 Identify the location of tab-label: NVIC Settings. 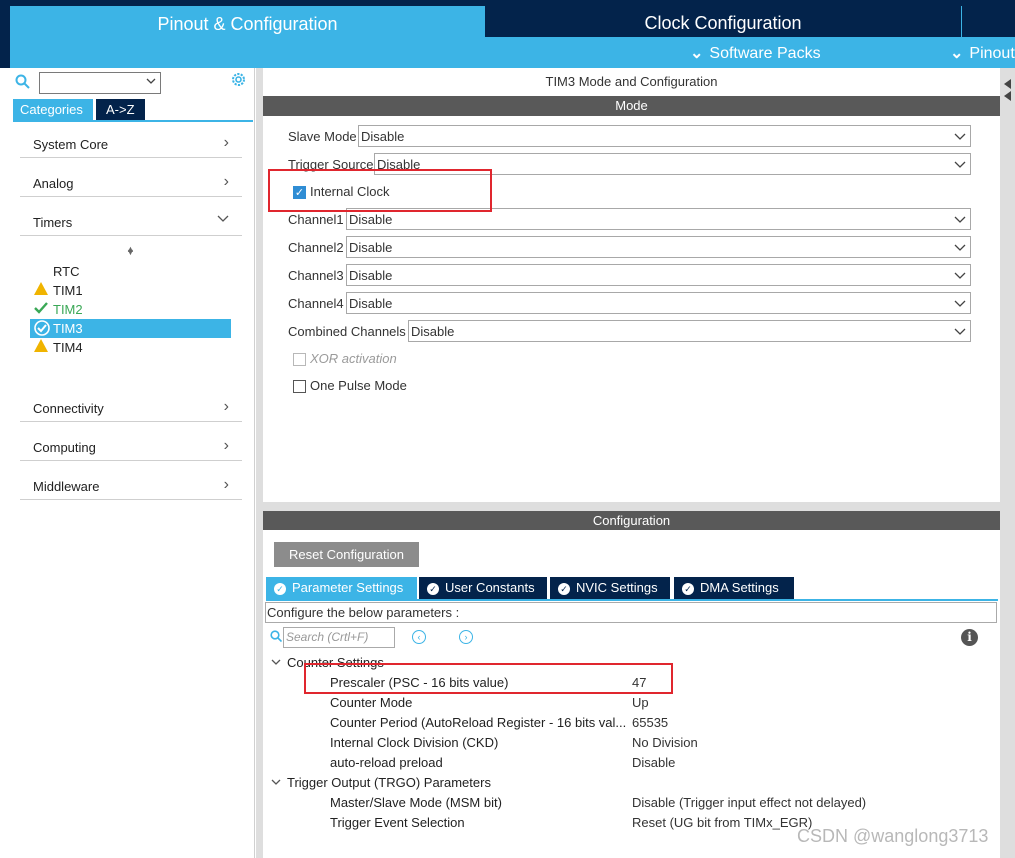
(617, 587).